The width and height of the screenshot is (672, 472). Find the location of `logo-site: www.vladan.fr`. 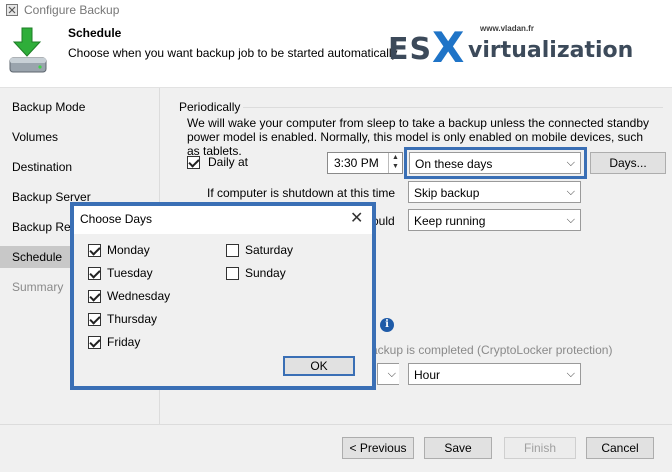

logo-site: www.vladan.fr is located at coordinates (507, 28).